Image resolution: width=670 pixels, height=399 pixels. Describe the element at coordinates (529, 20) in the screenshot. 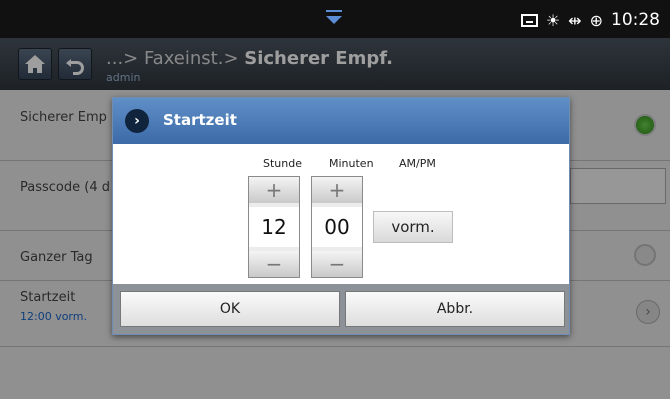

I see `tray-icon` at that location.